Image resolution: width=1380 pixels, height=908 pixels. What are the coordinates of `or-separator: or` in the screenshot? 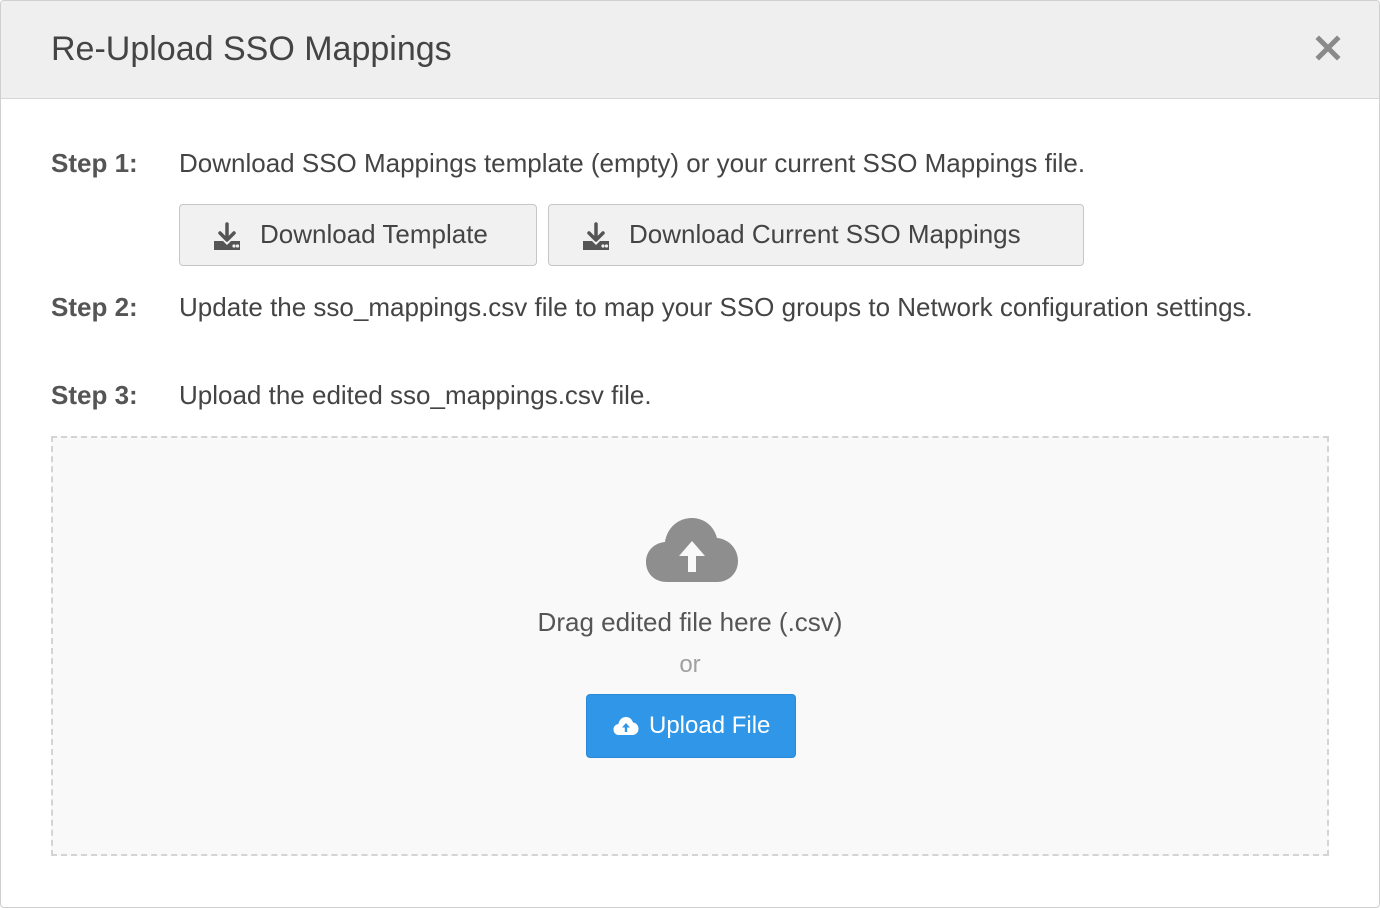 It's located at (690, 664).